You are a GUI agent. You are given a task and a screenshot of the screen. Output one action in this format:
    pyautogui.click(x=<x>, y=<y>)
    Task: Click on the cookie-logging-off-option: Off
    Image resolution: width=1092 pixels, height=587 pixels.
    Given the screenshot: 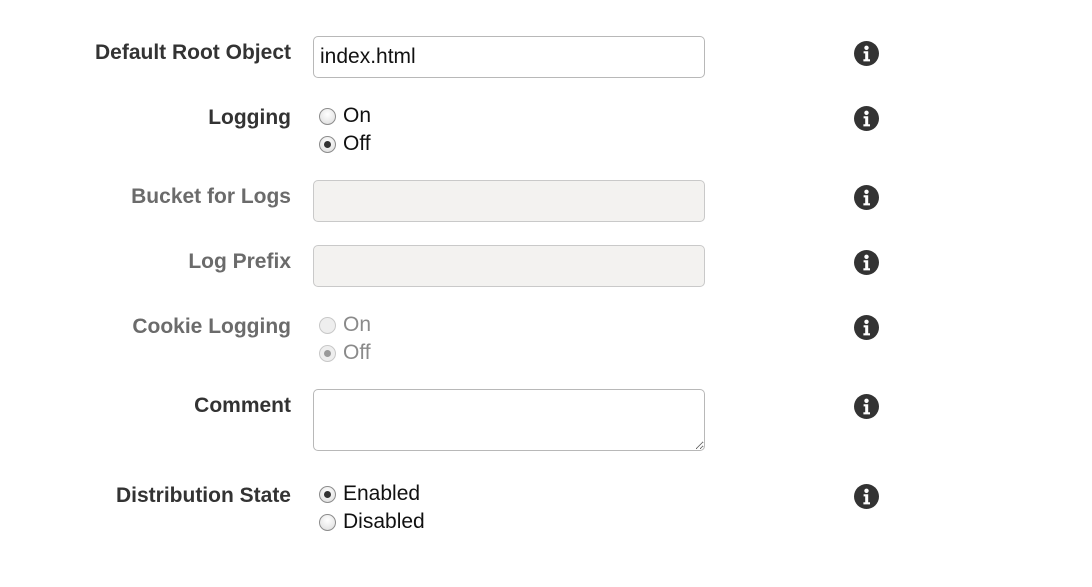 What is the action you would take?
    pyautogui.click(x=345, y=353)
    